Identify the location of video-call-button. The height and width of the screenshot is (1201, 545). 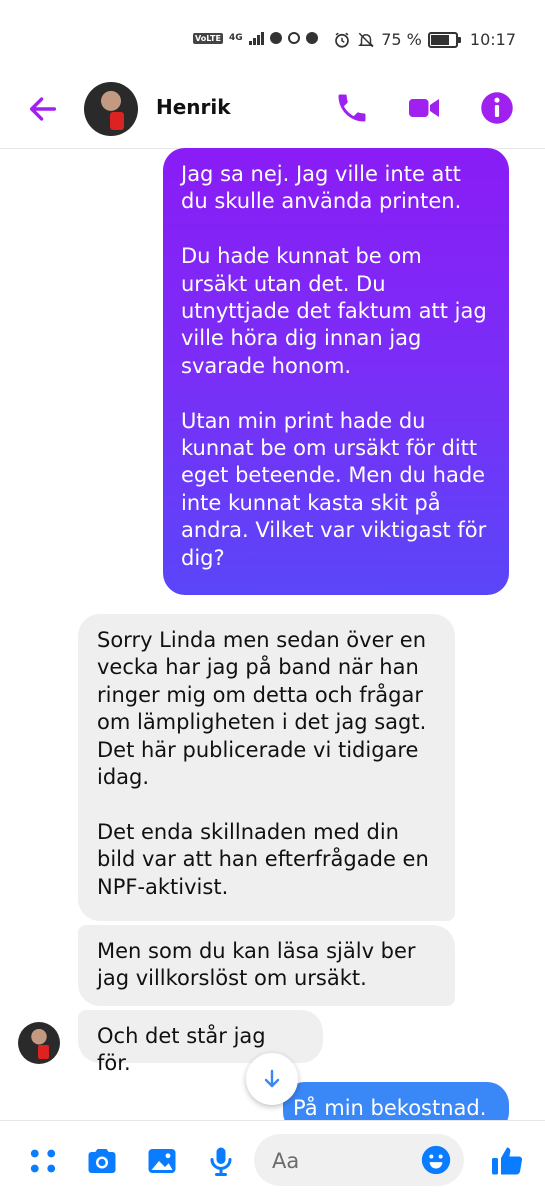
(424, 108).